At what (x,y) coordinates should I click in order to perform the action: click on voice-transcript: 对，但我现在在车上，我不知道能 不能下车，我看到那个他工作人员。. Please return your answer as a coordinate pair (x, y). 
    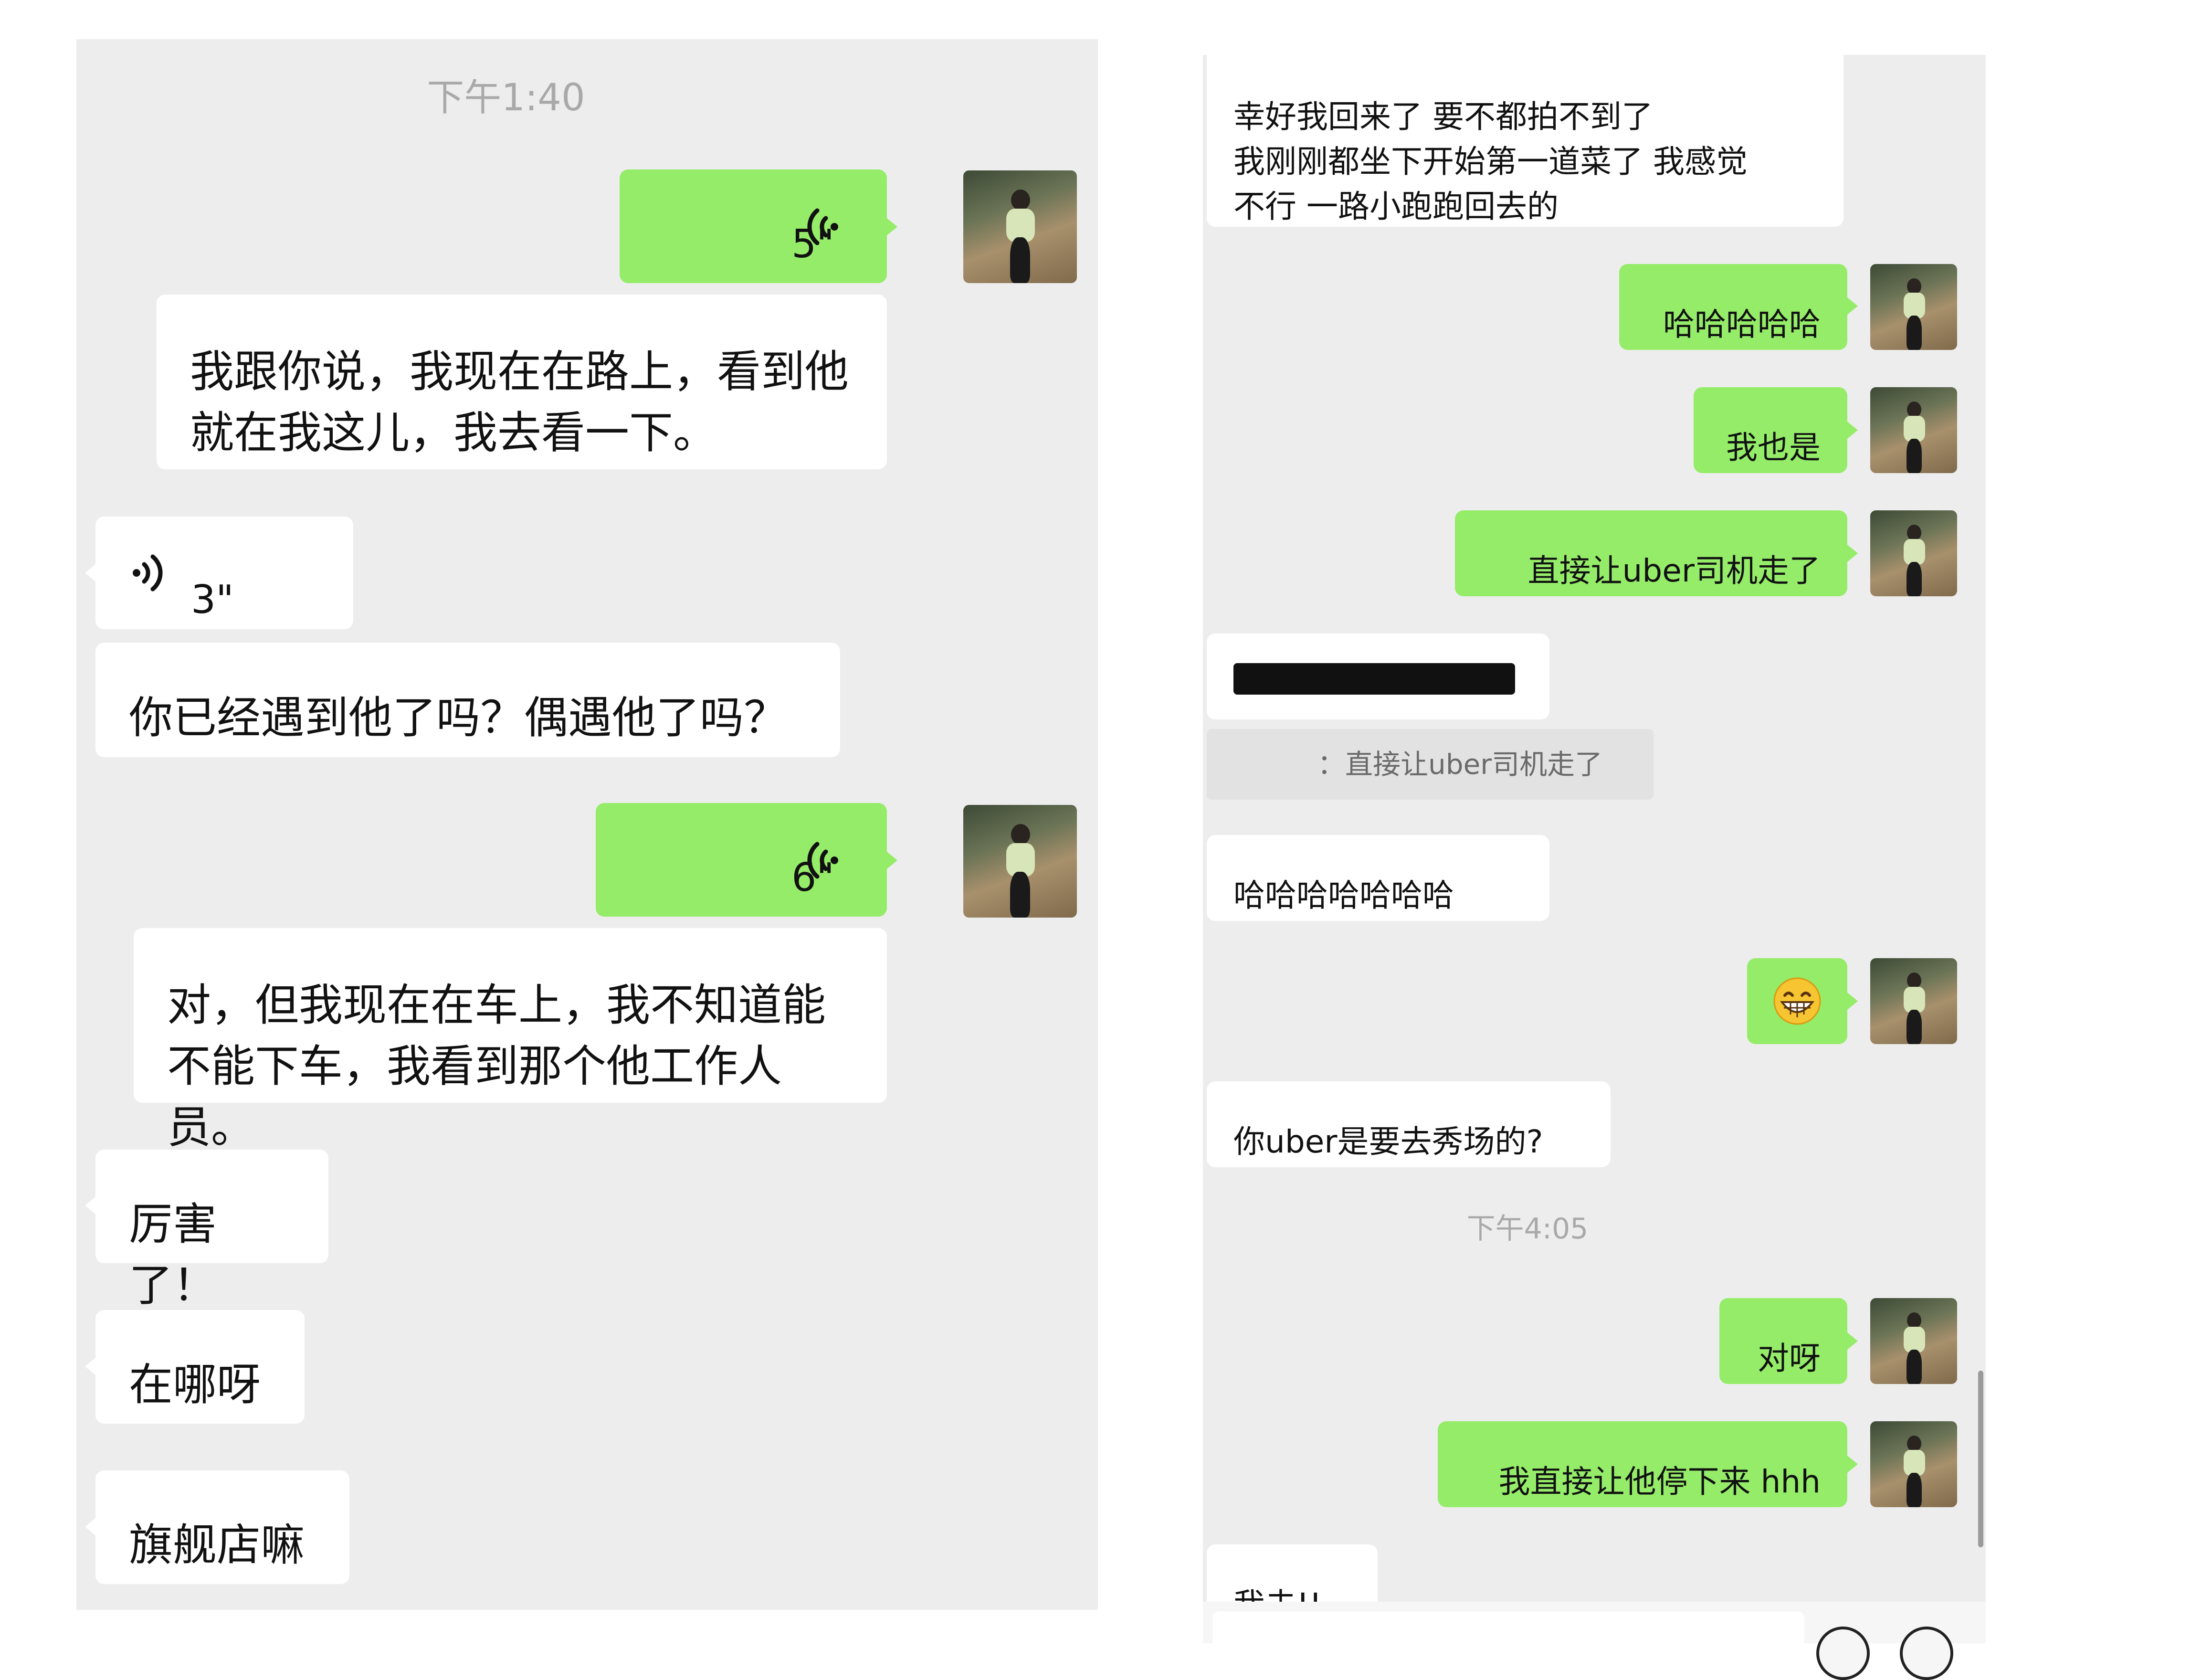
    Looking at the image, I should click on (511, 1040).